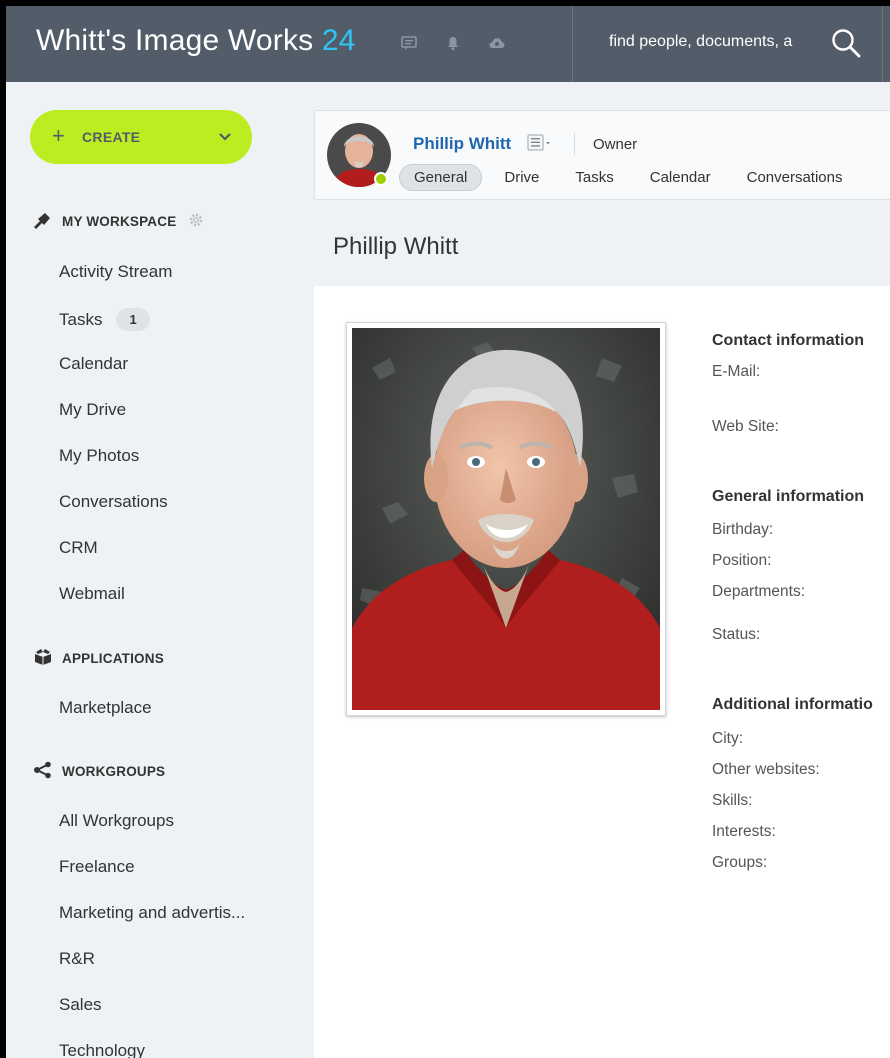 The image size is (890, 1058). Describe the element at coordinates (47, 221) in the screenshot. I see `pin-icon` at that location.